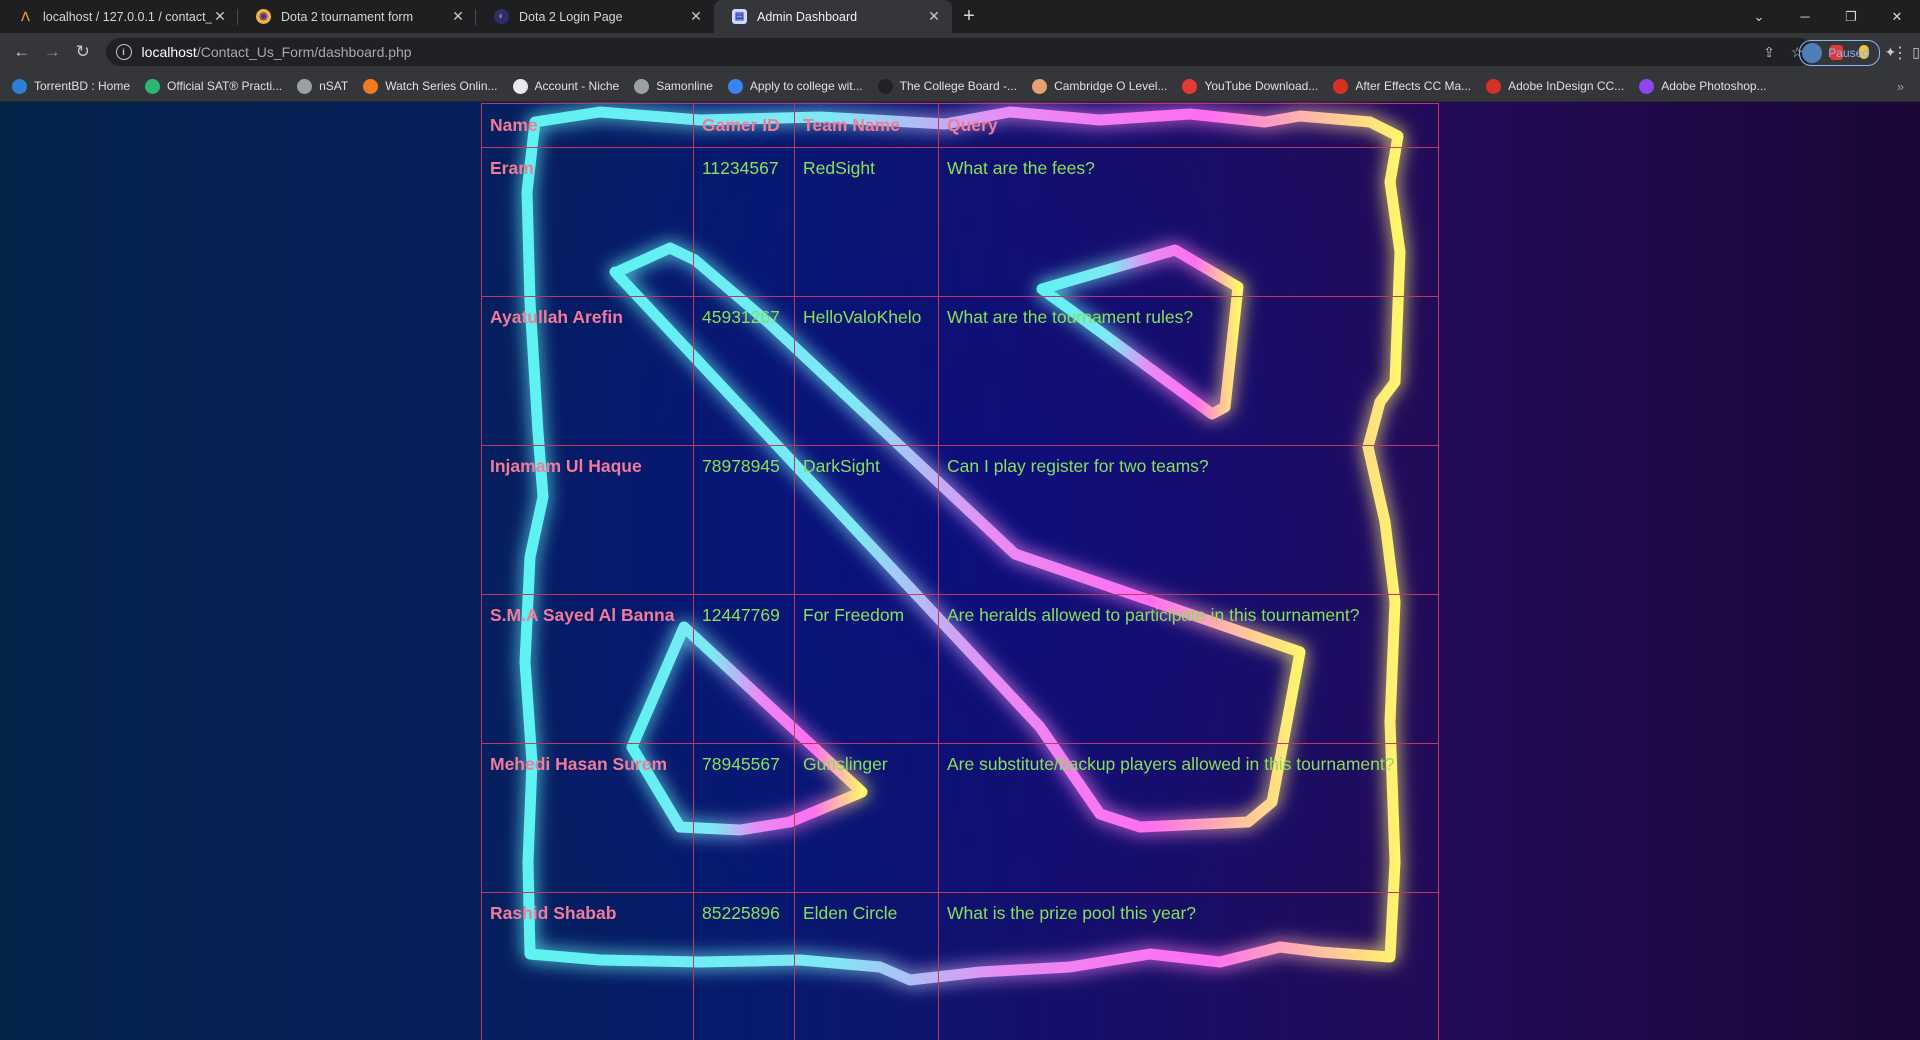 The height and width of the screenshot is (1040, 1920). I want to click on cell-gamer-id: 78945567, so click(744, 818).